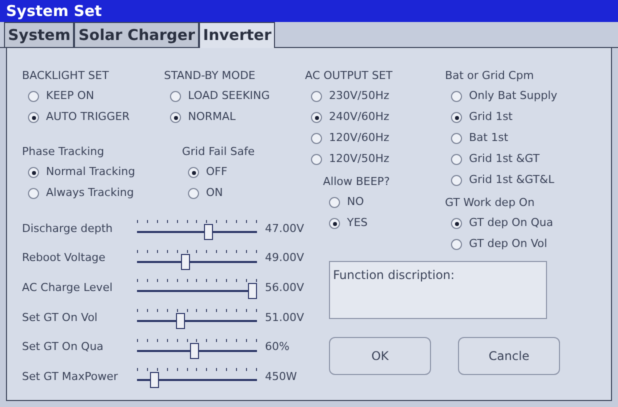 The height and width of the screenshot is (407, 618). I want to click on slider-label: Discharge depth, so click(68, 228).